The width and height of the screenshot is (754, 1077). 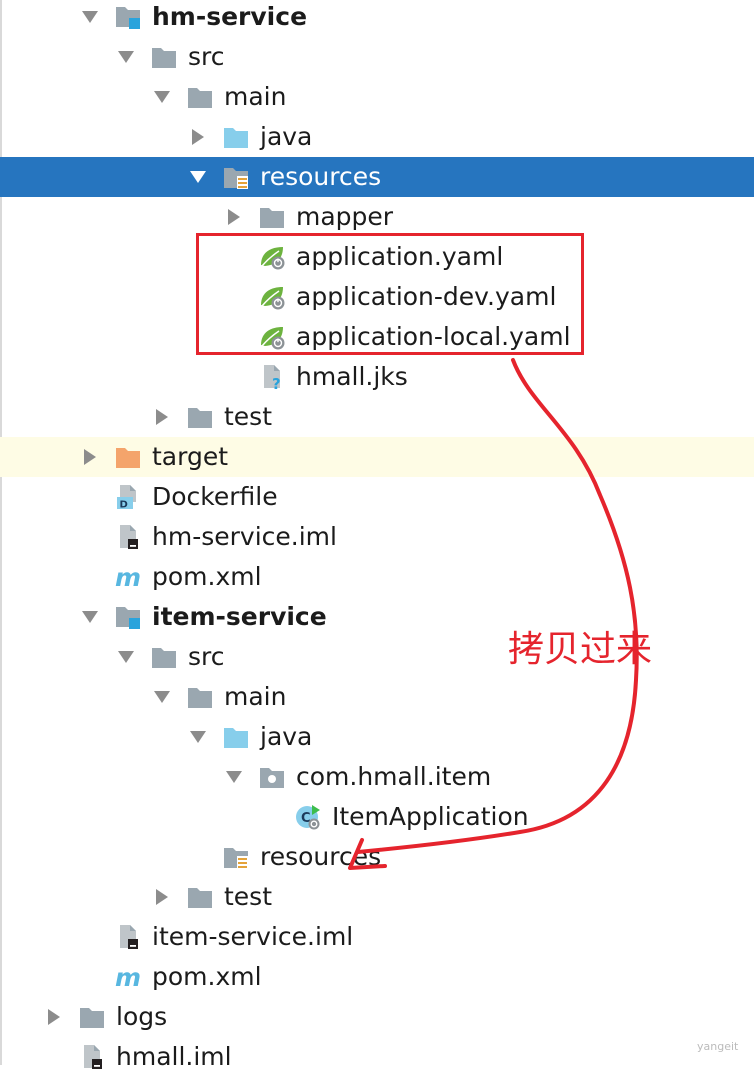 What do you see at coordinates (718, 1046) in the screenshot?
I see `watermark: yangeit` at bounding box center [718, 1046].